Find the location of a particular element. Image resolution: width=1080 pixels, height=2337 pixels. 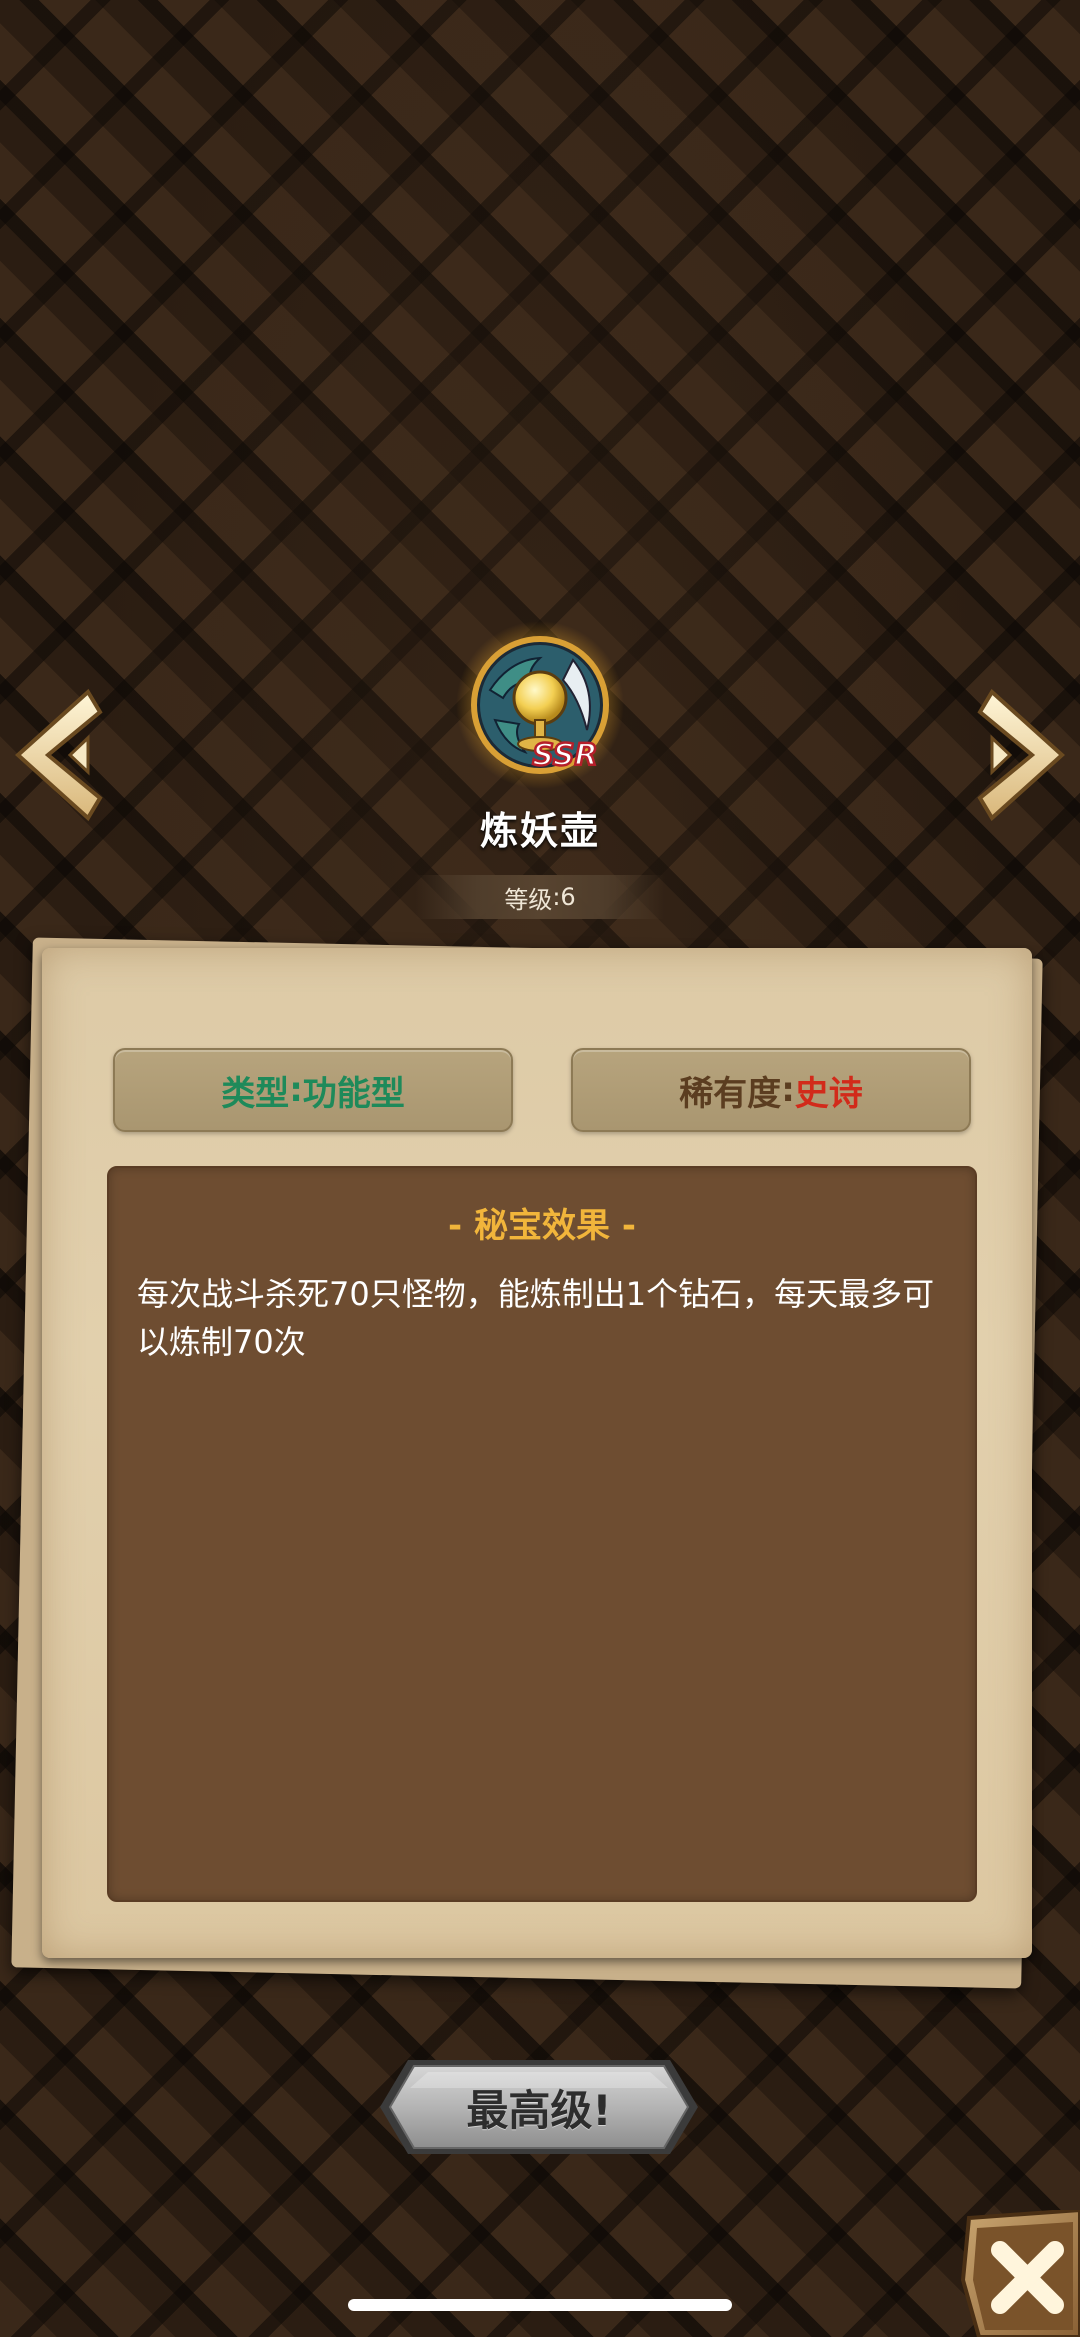

type-value: 功能型 is located at coordinates (353, 1093).